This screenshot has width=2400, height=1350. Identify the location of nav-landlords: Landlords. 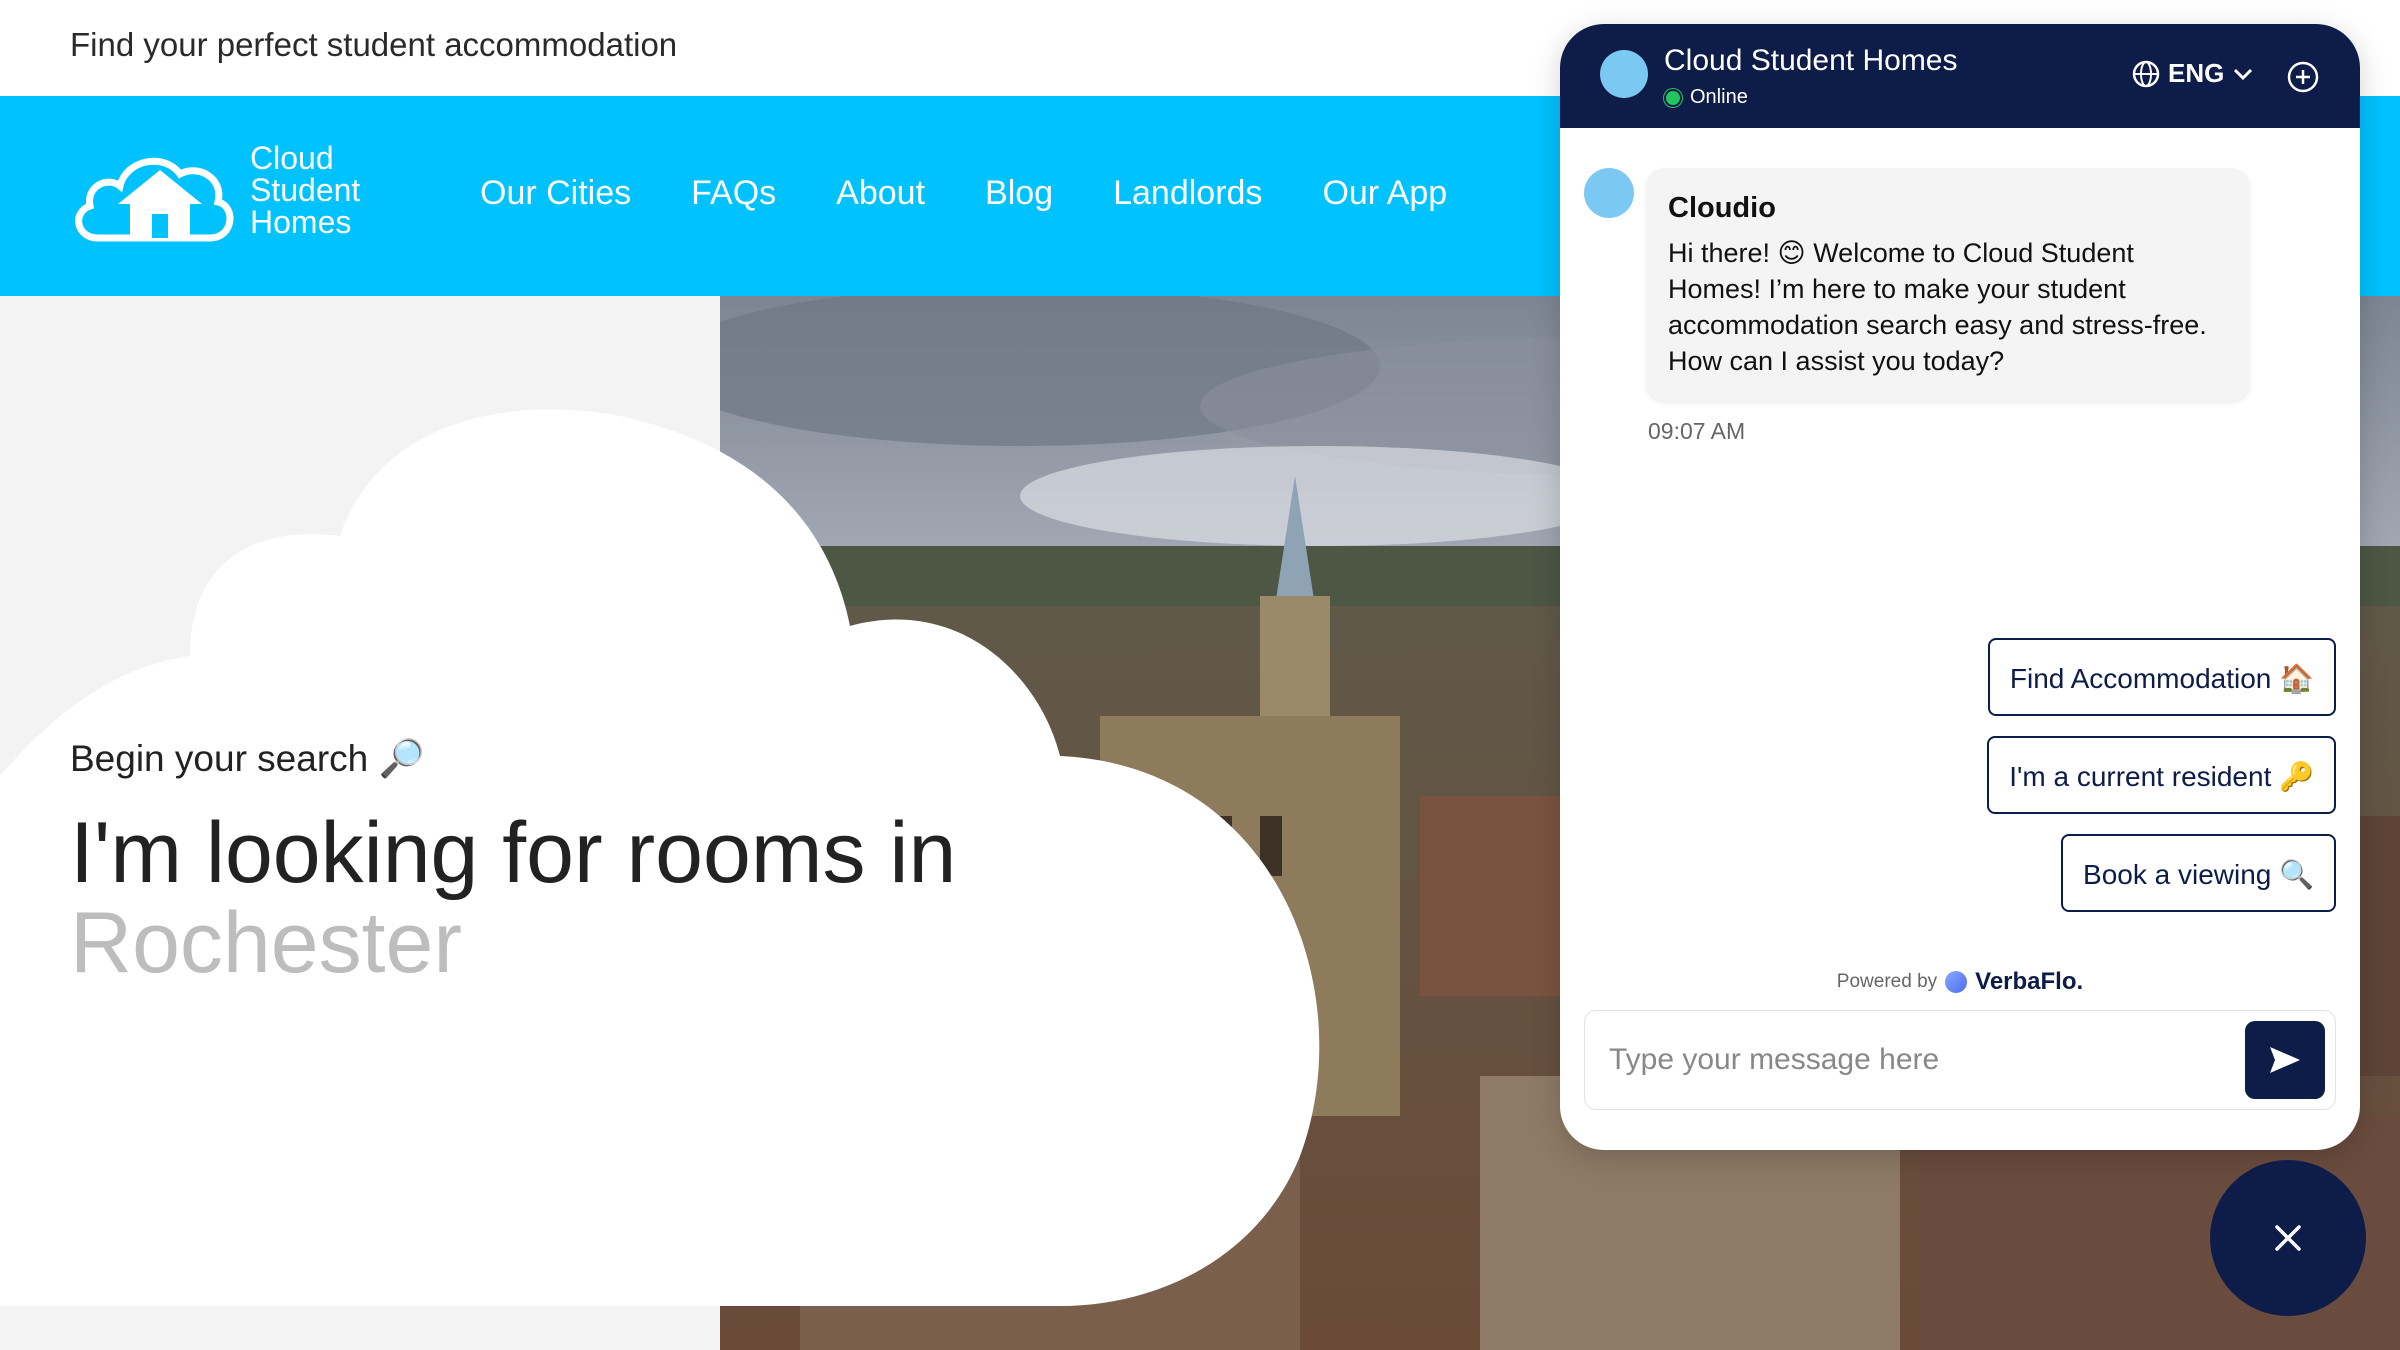
(1187, 193).